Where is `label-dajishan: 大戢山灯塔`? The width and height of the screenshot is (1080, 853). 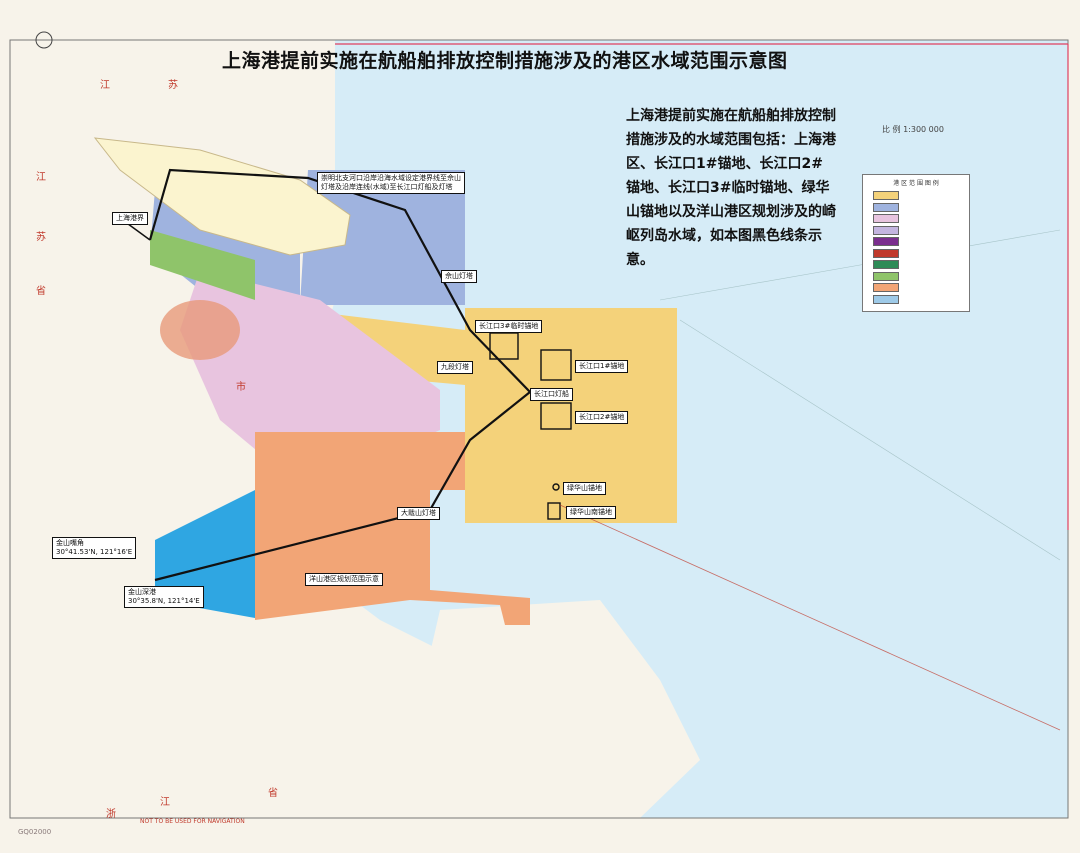 label-dajishan: 大戢山灯塔 is located at coordinates (418, 513).